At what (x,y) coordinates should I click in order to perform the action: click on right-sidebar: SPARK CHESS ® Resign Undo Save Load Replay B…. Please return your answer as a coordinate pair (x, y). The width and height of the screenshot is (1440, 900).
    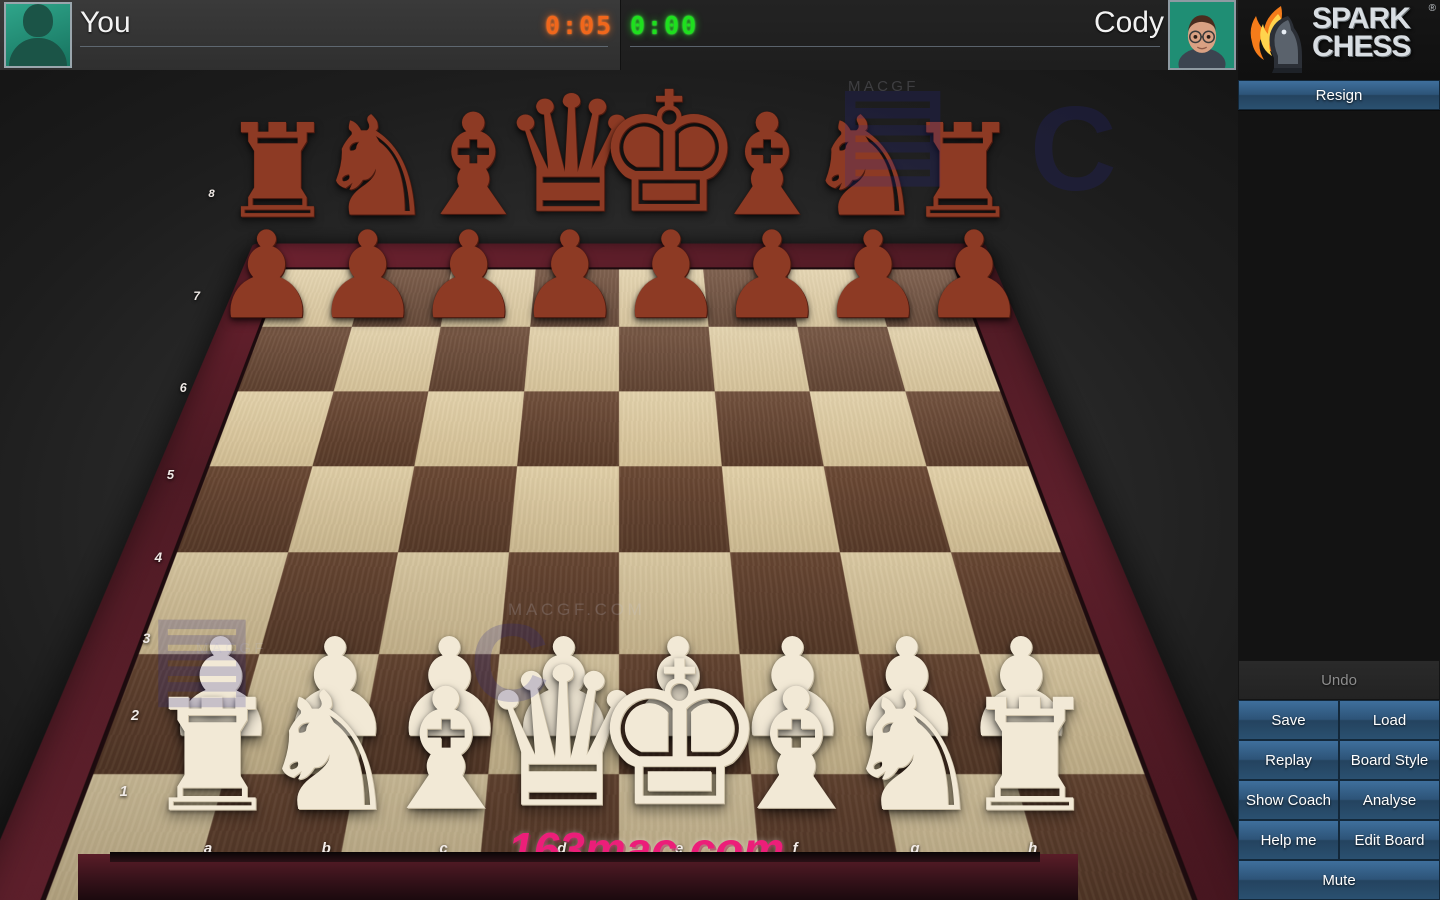
    Looking at the image, I should click on (1339, 450).